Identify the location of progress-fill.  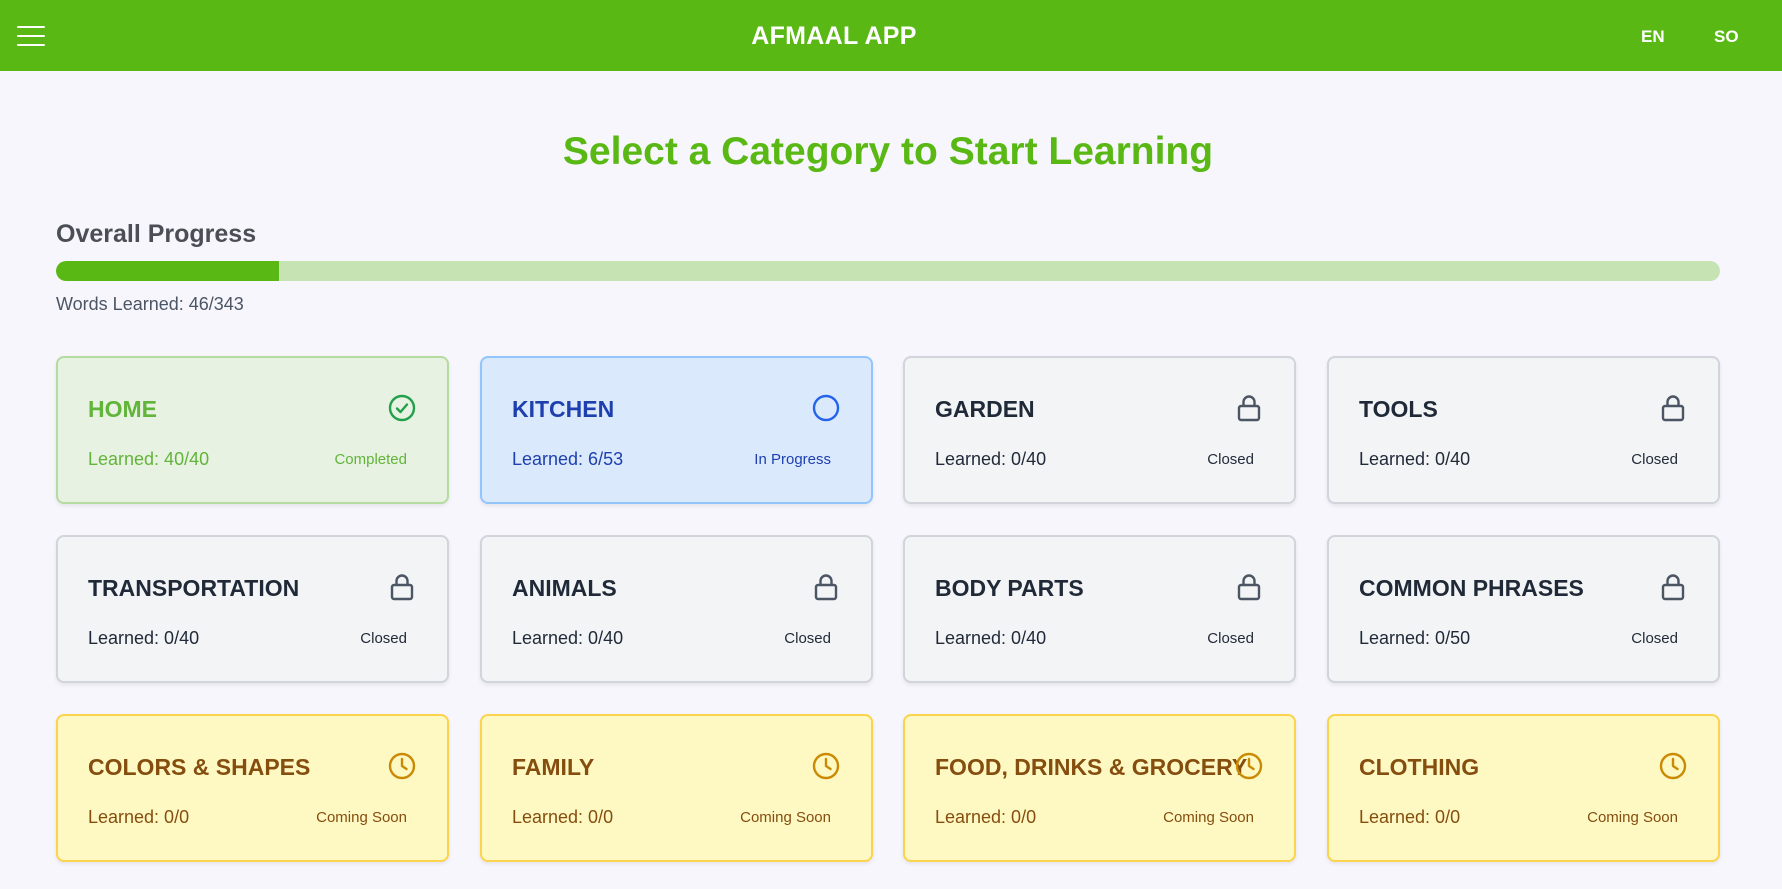
(167, 271).